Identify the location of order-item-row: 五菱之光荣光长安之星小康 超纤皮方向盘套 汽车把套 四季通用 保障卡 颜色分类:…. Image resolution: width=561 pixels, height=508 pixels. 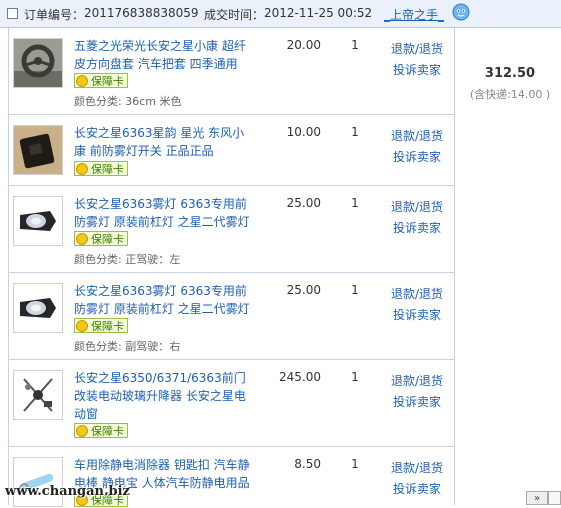
(231, 71).